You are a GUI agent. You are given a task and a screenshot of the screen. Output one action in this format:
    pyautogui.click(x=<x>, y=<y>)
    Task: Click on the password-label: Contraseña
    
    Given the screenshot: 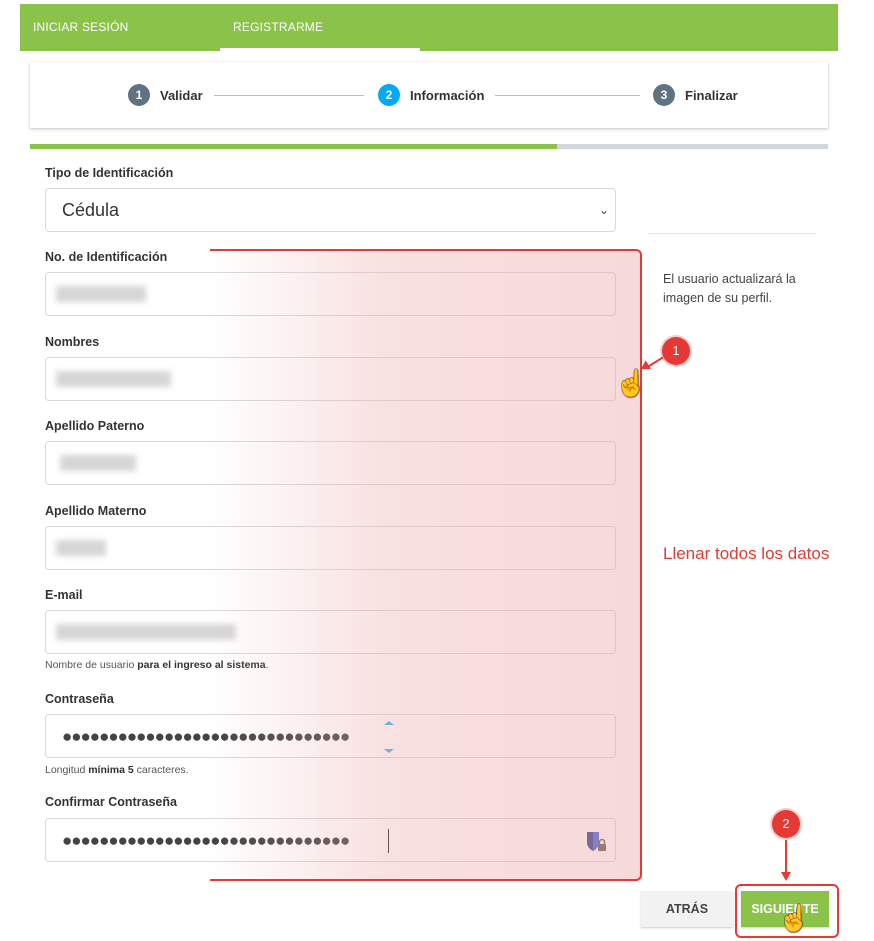 What is the action you would take?
    pyautogui.click(x=79, y=699)
    